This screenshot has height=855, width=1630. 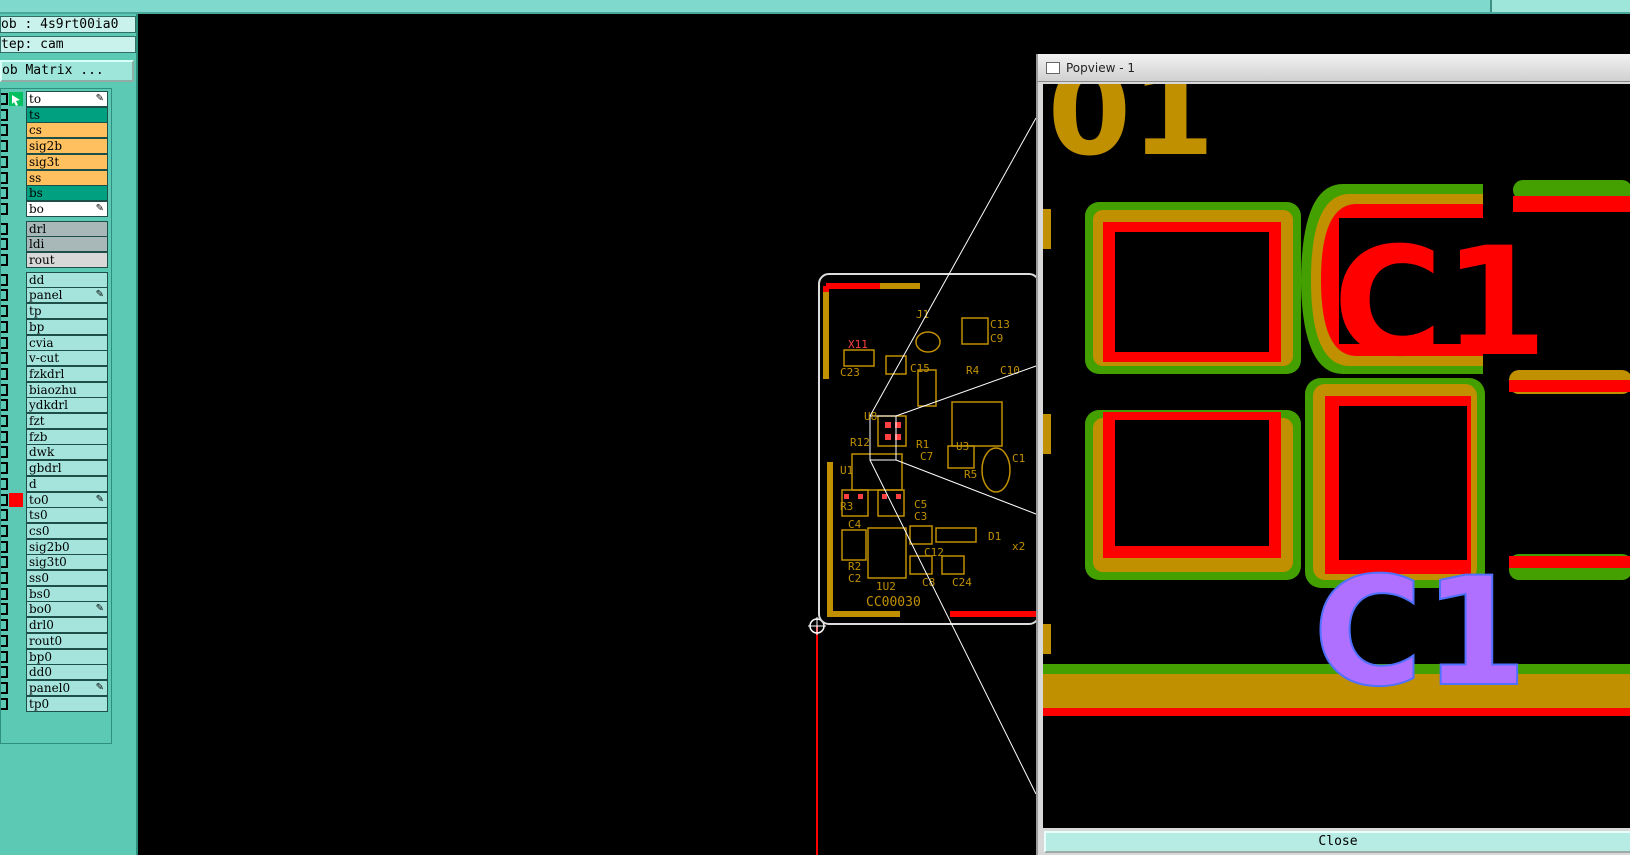 I want to click on layer-row: ss, so click(x=56, y=177).